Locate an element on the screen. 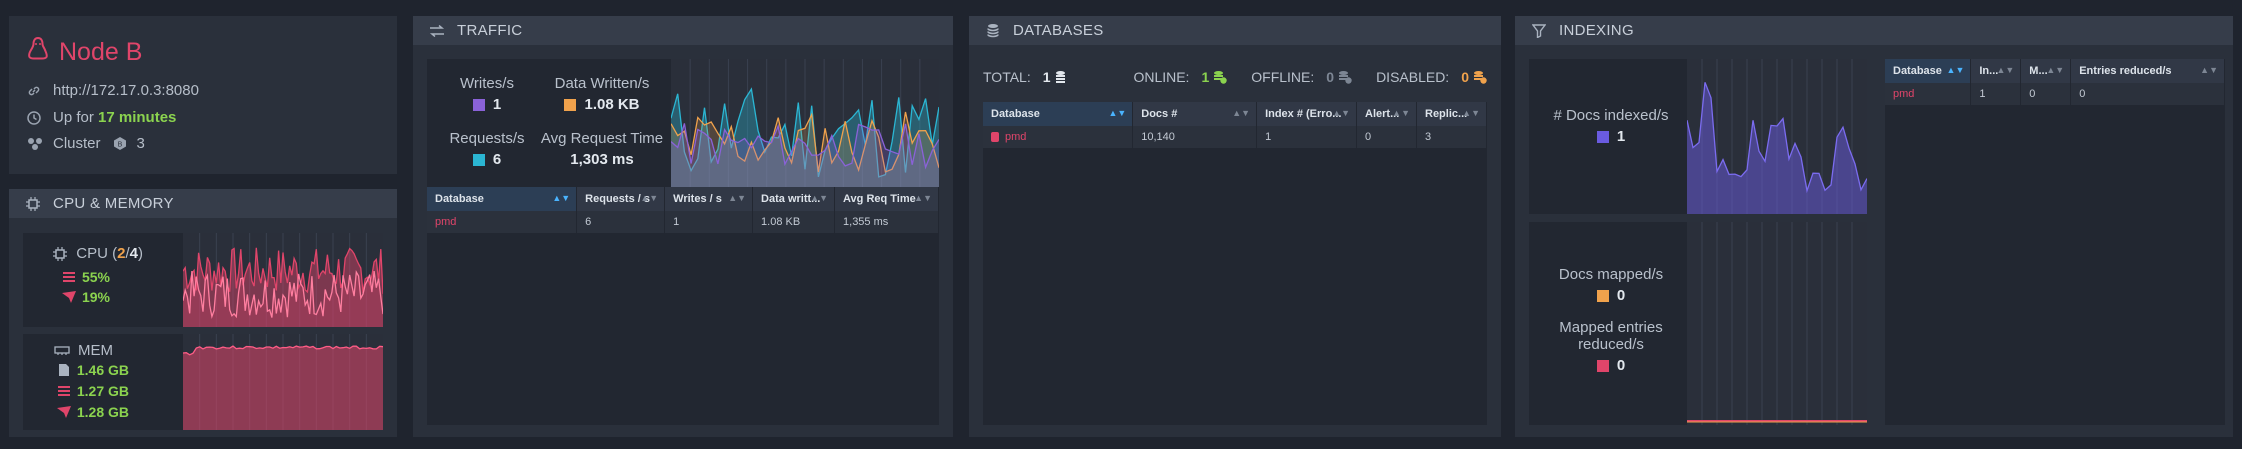 This screenshot has height=449, width=2242. node-url-row: http://172.17.0.3:8080 is located at coordinates (113, 90).